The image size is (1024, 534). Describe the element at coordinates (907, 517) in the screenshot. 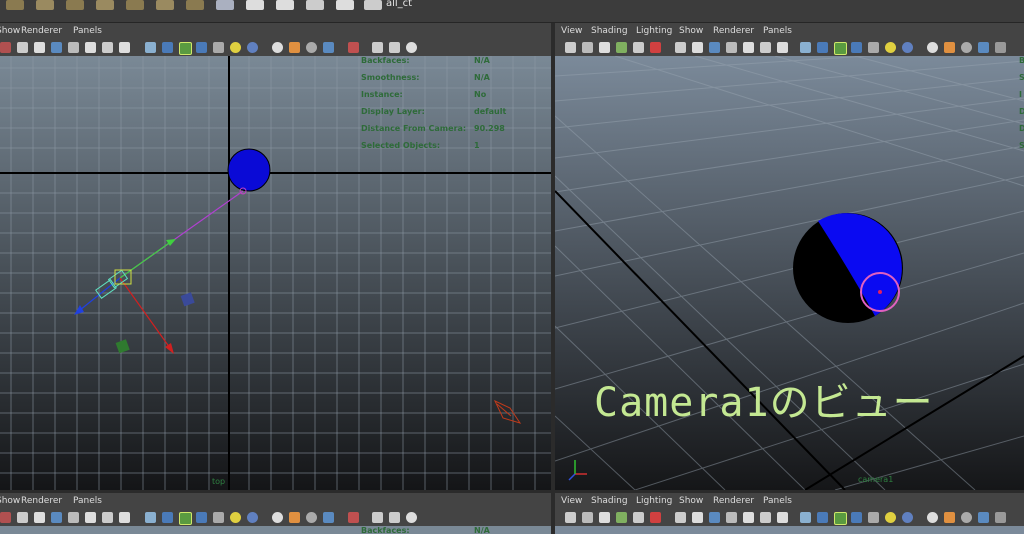

I see `shadows-icon` at that location.